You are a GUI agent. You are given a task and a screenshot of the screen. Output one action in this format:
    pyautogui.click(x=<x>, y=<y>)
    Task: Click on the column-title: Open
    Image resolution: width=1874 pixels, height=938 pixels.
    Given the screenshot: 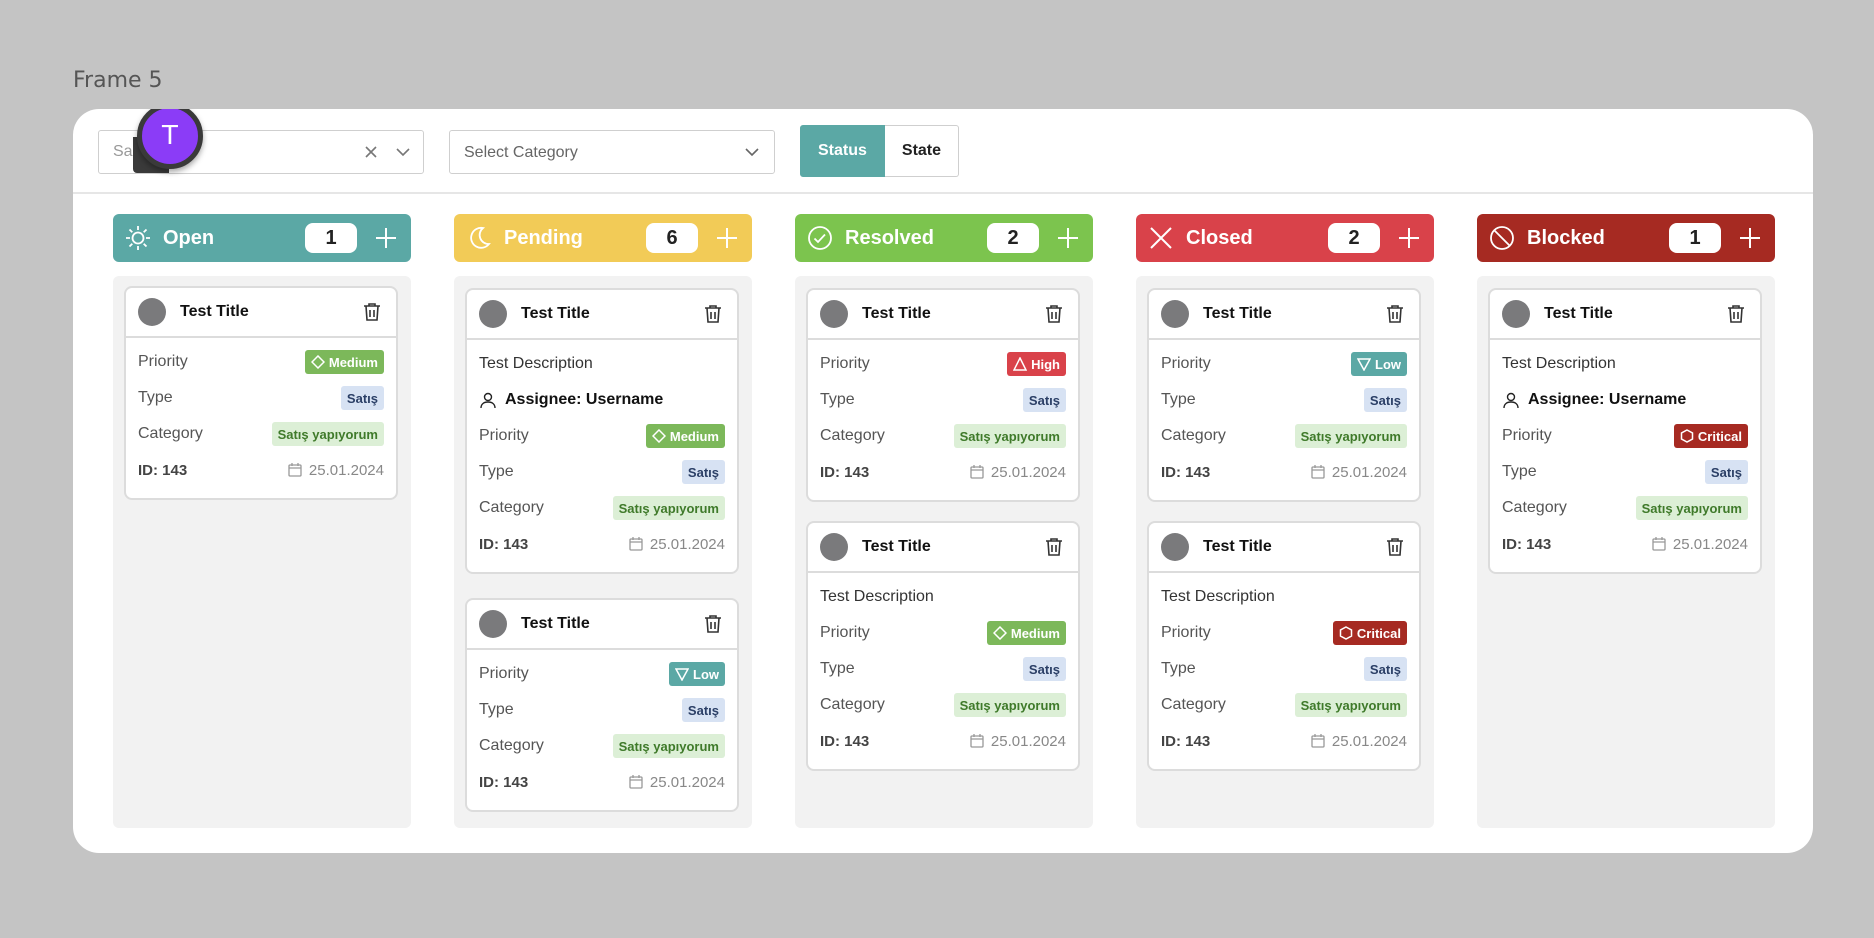 What is the action you would take?
    pyautogui.click(x=189, y=237)
    